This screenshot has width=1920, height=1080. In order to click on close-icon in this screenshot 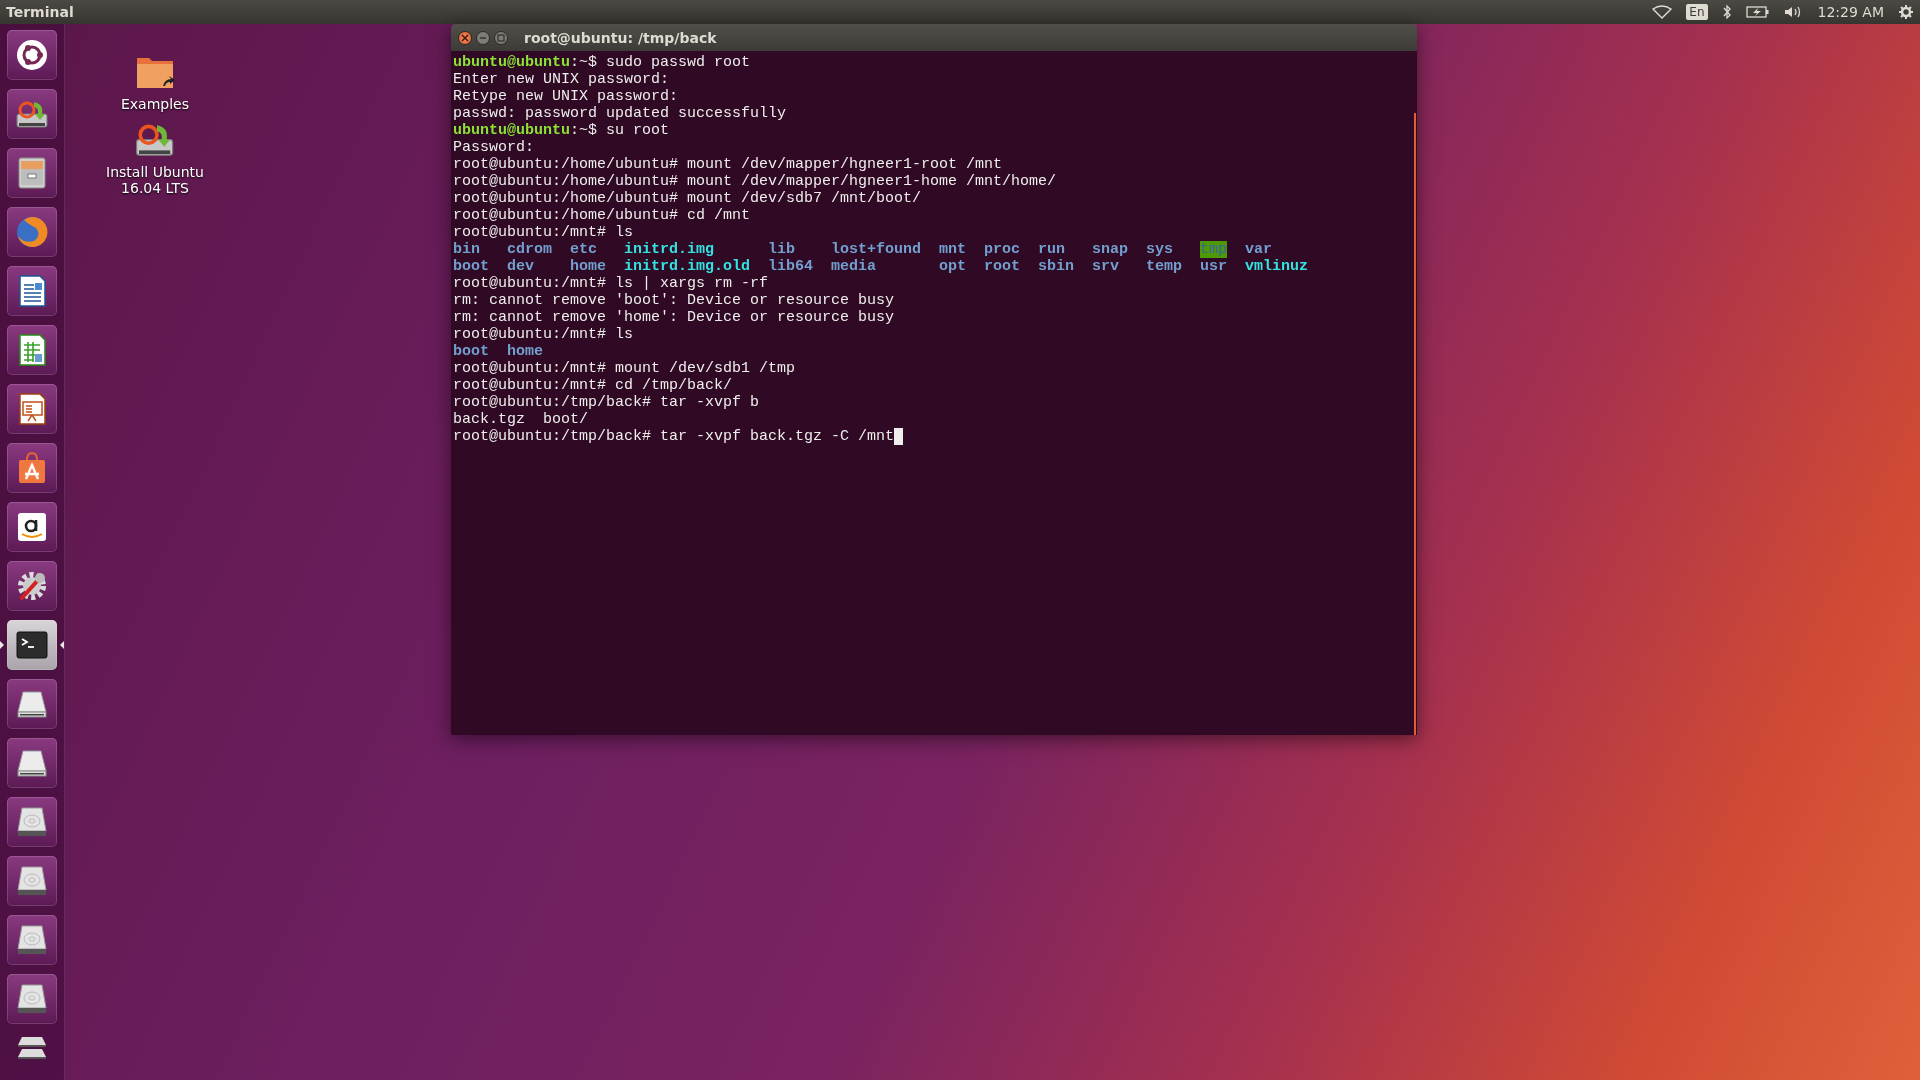, I will do `click(465, 37)`.